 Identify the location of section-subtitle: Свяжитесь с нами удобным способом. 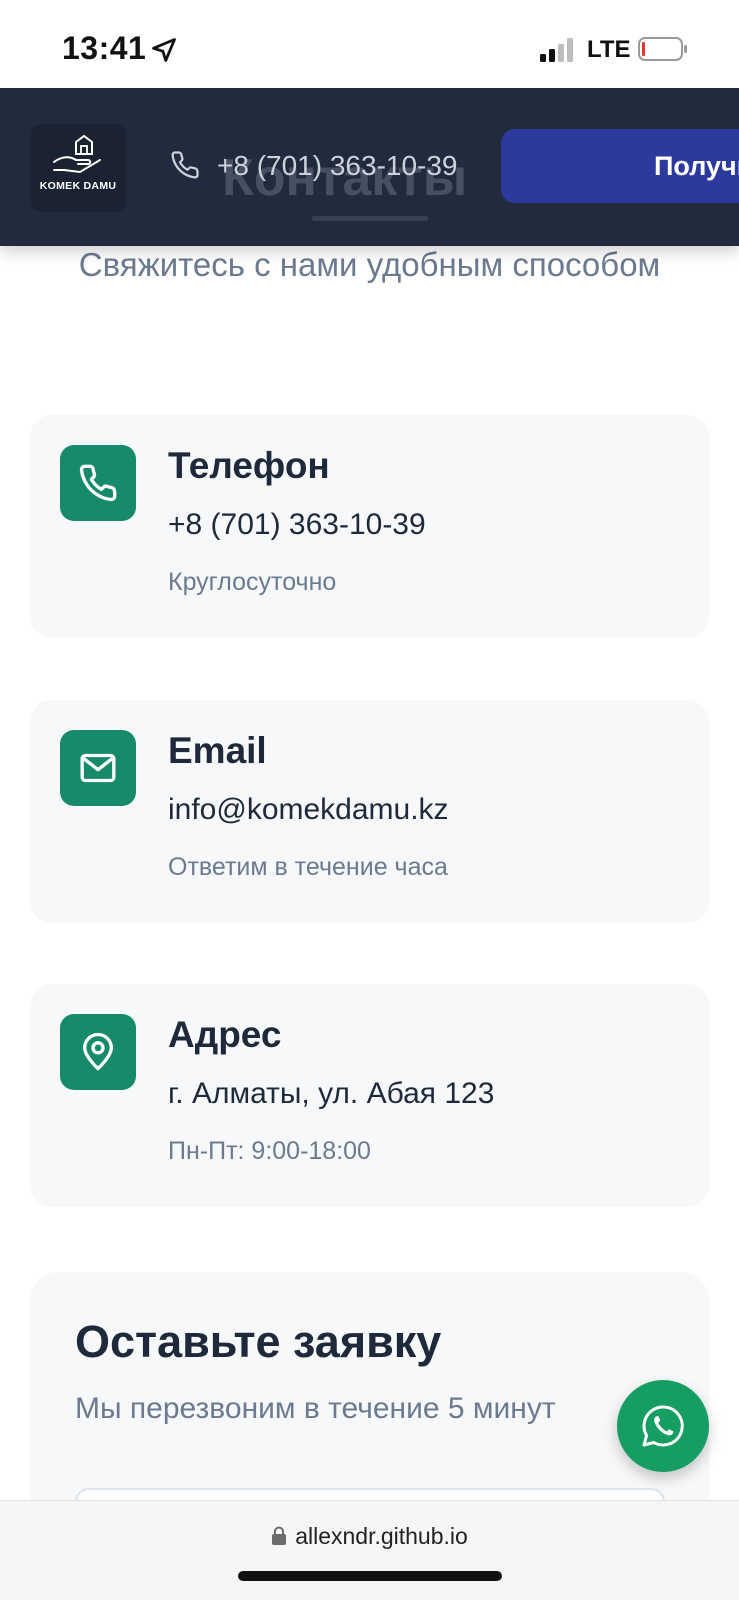
(369, 264).